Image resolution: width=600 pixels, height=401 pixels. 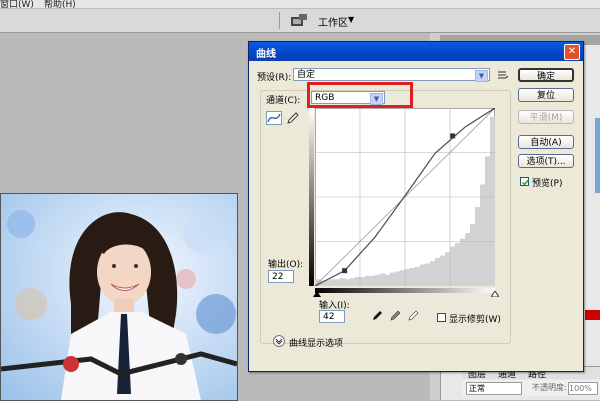 What do you see at coordinates (531, 388) in the screenshot?
I see `layers-options-row: 正常 不透明度: 100%` at bounding box center [531, 388].